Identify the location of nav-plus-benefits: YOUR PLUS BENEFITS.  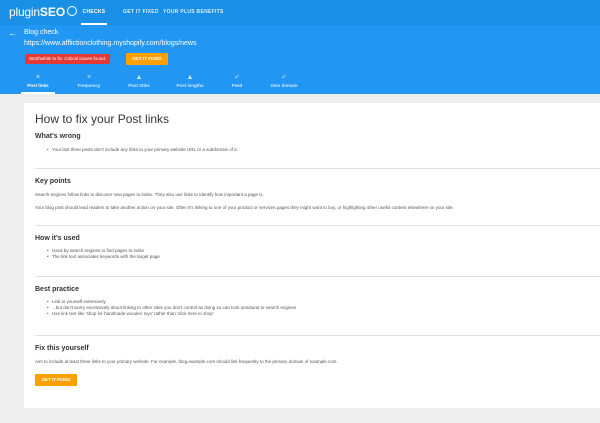
(193, 12).